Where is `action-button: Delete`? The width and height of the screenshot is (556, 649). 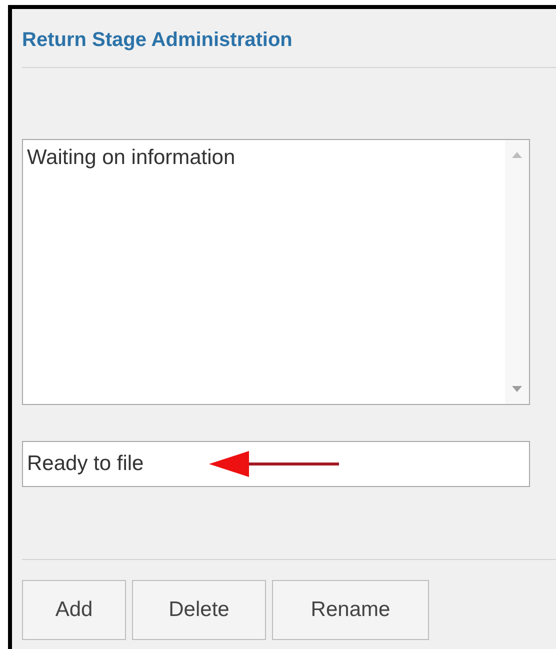
action-button: Delete is located at coordinates (199, 610).